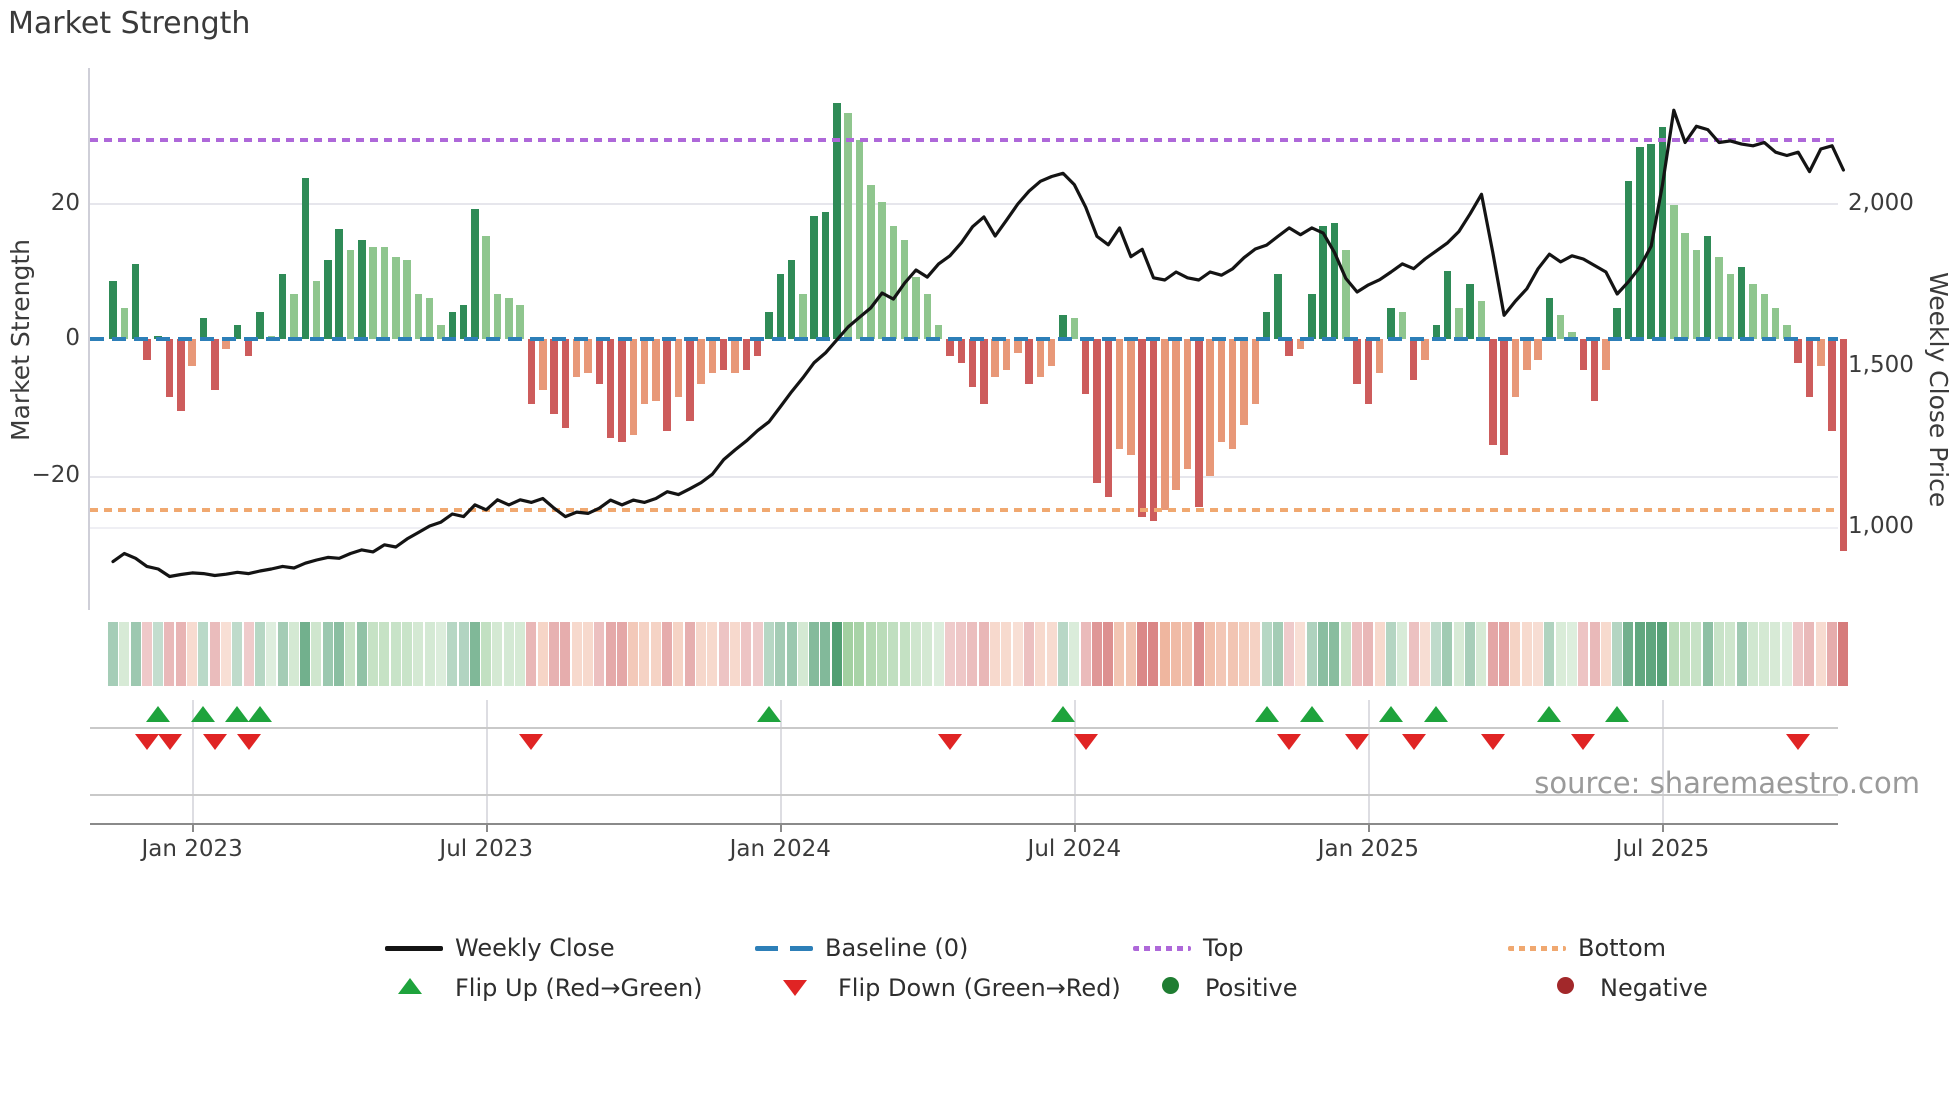 The image size is (1960, 1102). Describe the element at coordinates (535, 948) in the screenshot. I see `legend-weekly-close: Weekly Close` at that location.